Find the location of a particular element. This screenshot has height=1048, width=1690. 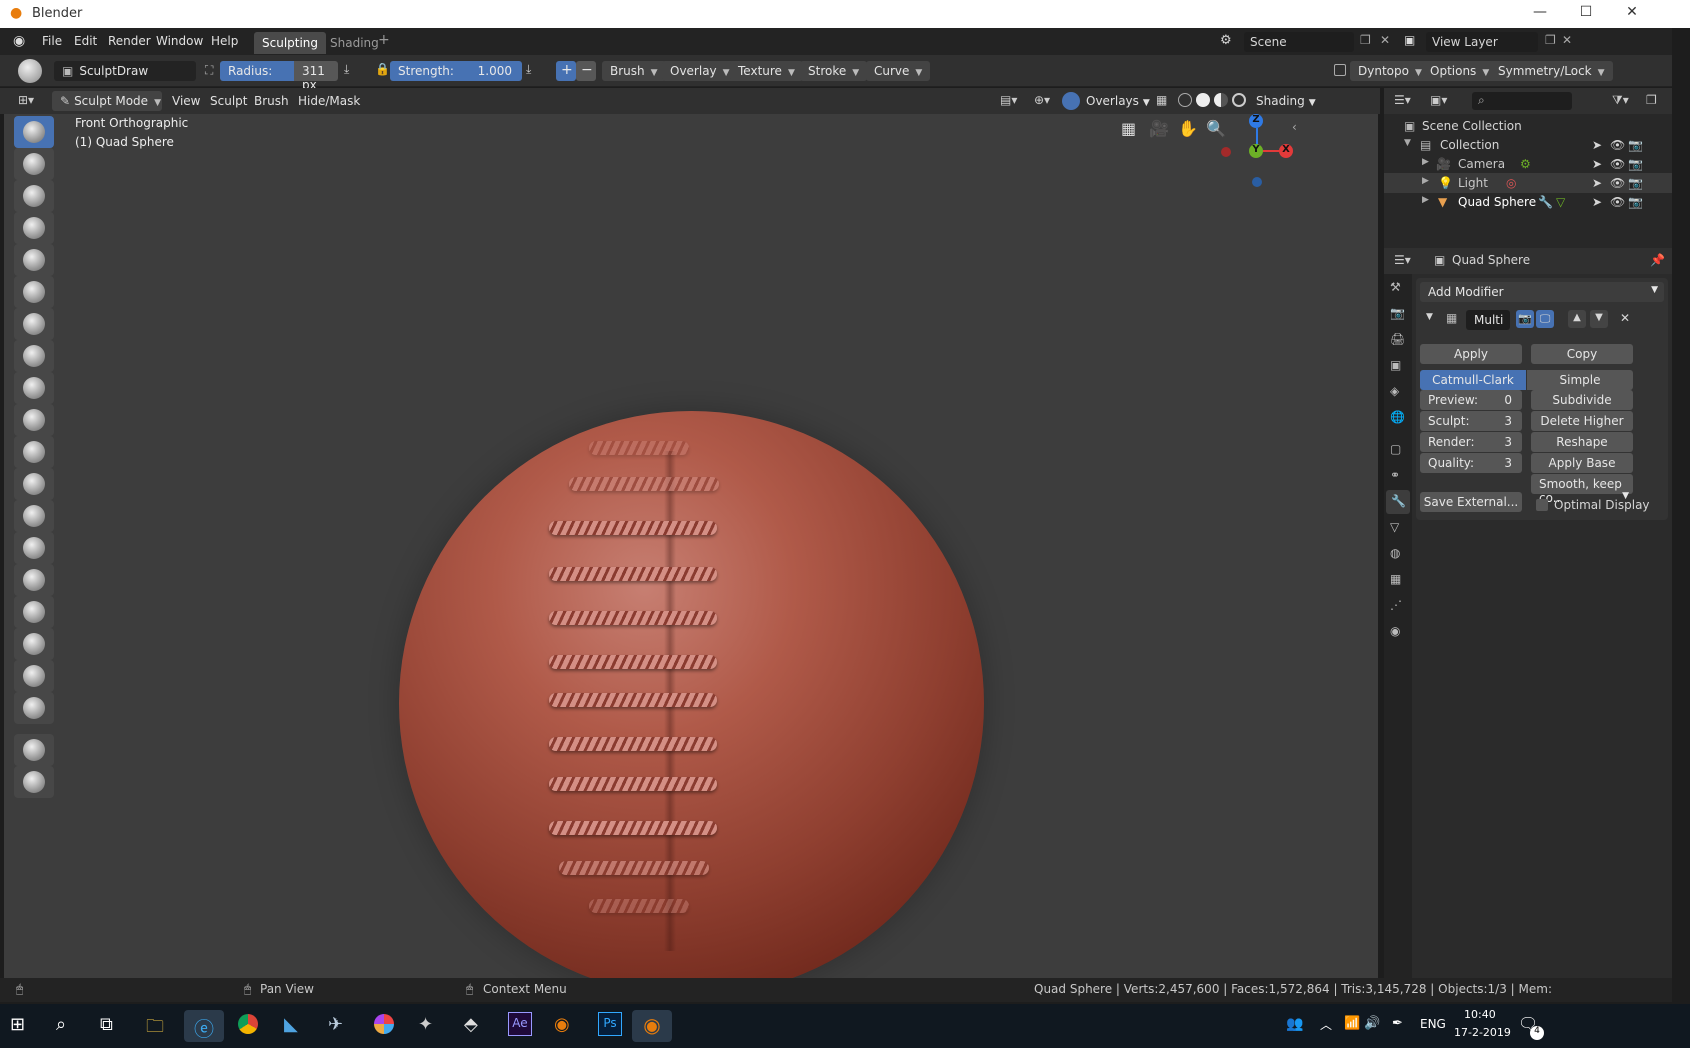

delete-view-layer-icon: ✕ is located at coordinates (1567, 40).